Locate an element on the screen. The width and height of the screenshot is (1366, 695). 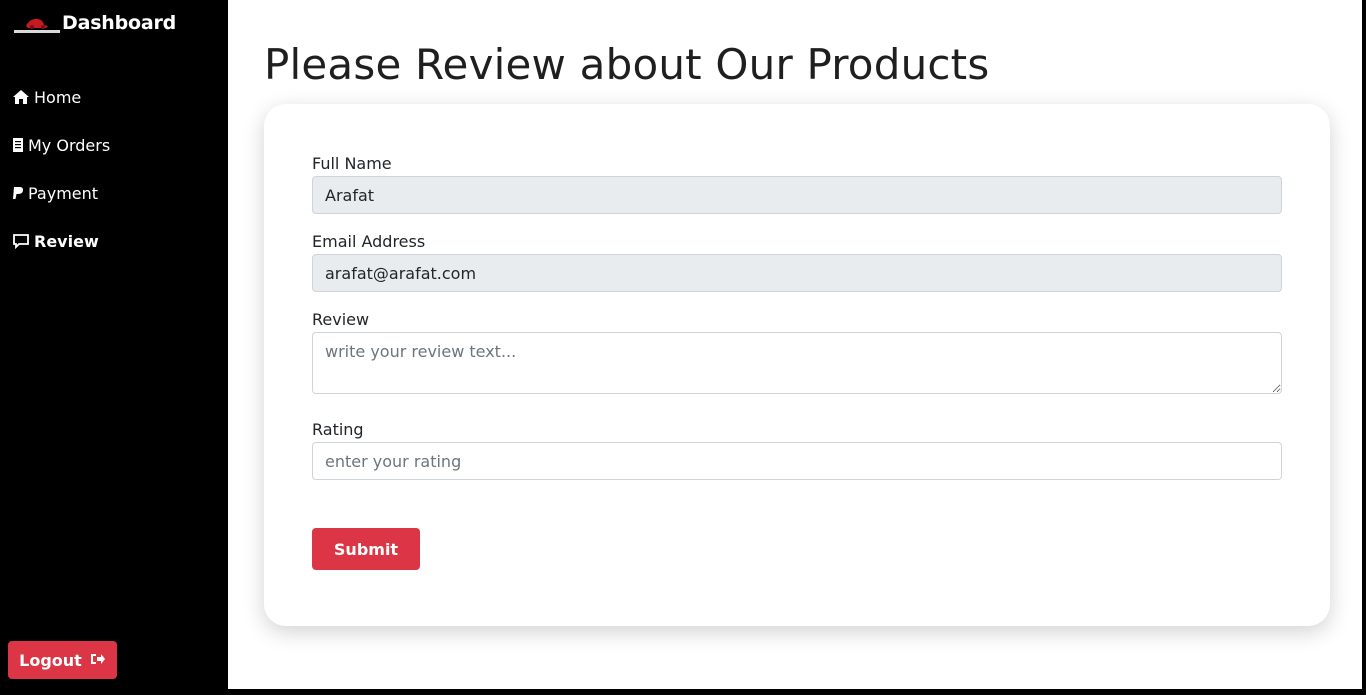
full-name-field is located at coordinates (797, 195).